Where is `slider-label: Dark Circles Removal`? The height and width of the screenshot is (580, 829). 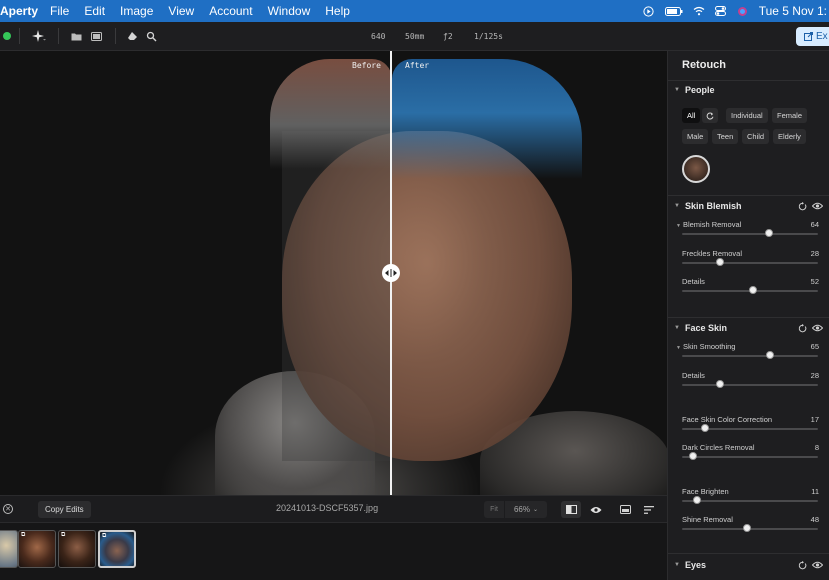 slider-label: Dark Circles Removal is located at coordinates (718, 447).